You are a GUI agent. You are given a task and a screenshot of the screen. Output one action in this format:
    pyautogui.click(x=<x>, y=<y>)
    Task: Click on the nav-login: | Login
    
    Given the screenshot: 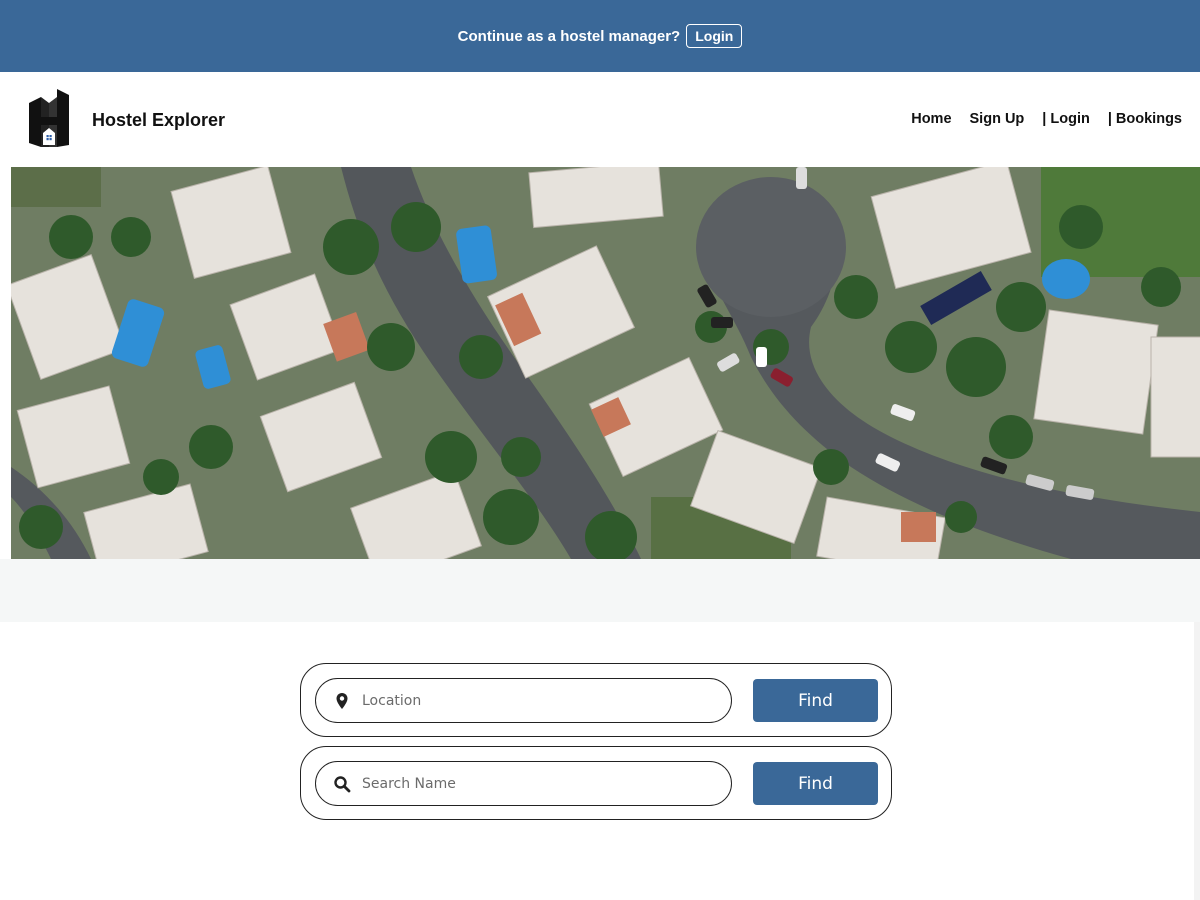 What is the action you would take?
    pyautogui.click(x=1066, y=119)
    